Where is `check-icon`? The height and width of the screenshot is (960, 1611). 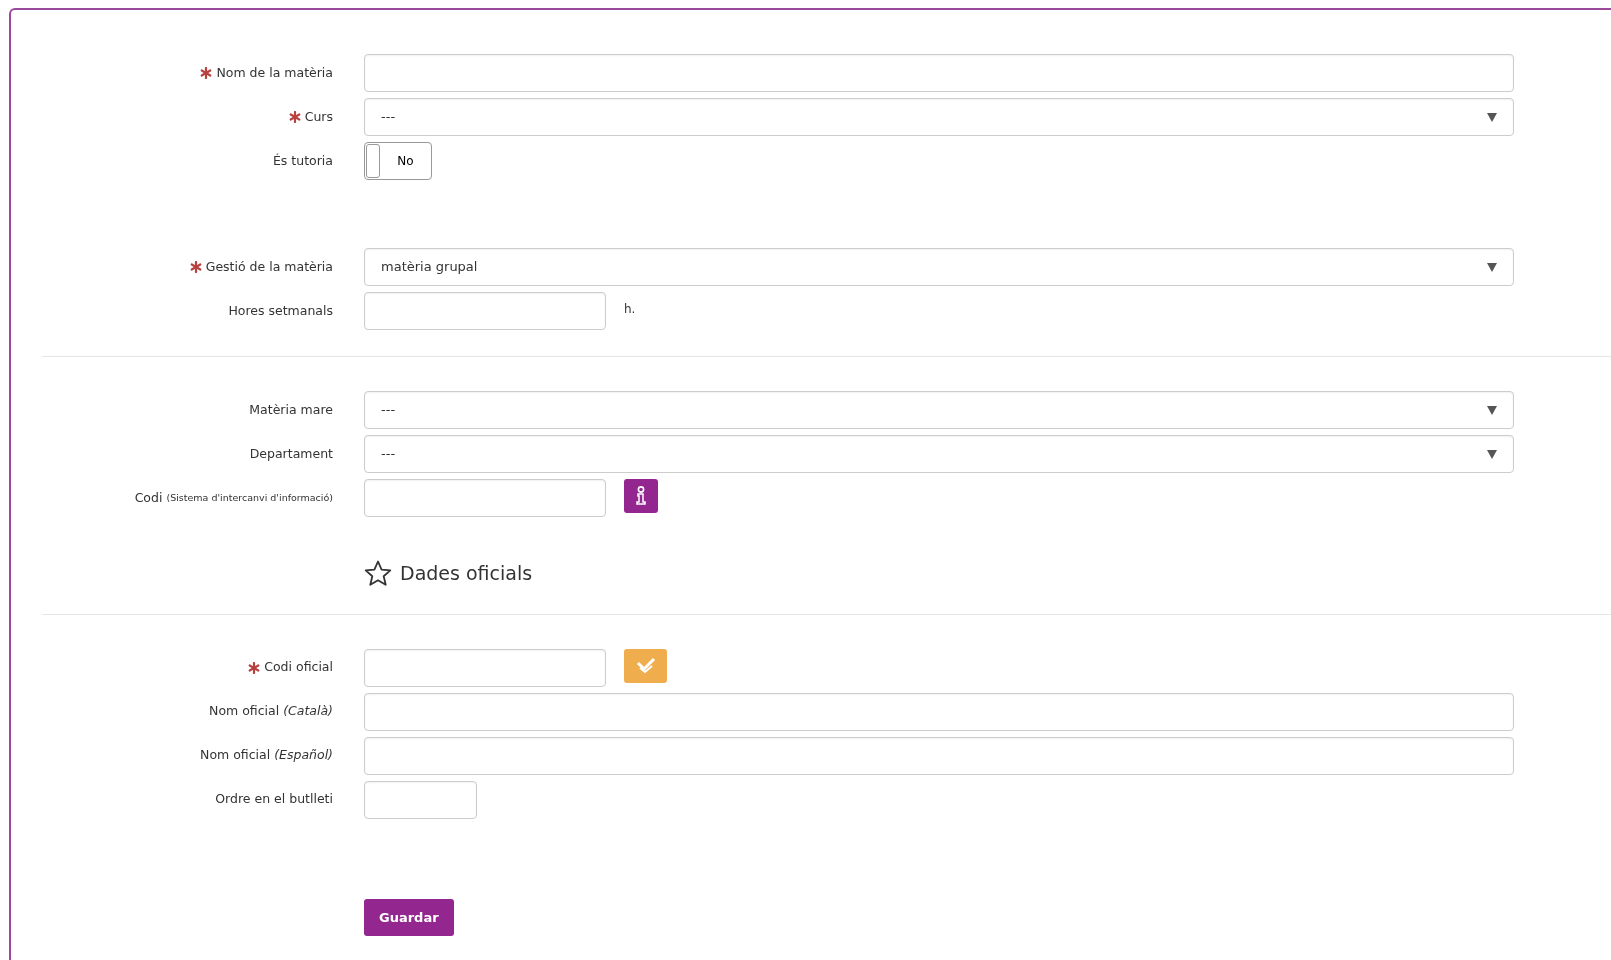
check-icon is located at coordinates (645, 665).